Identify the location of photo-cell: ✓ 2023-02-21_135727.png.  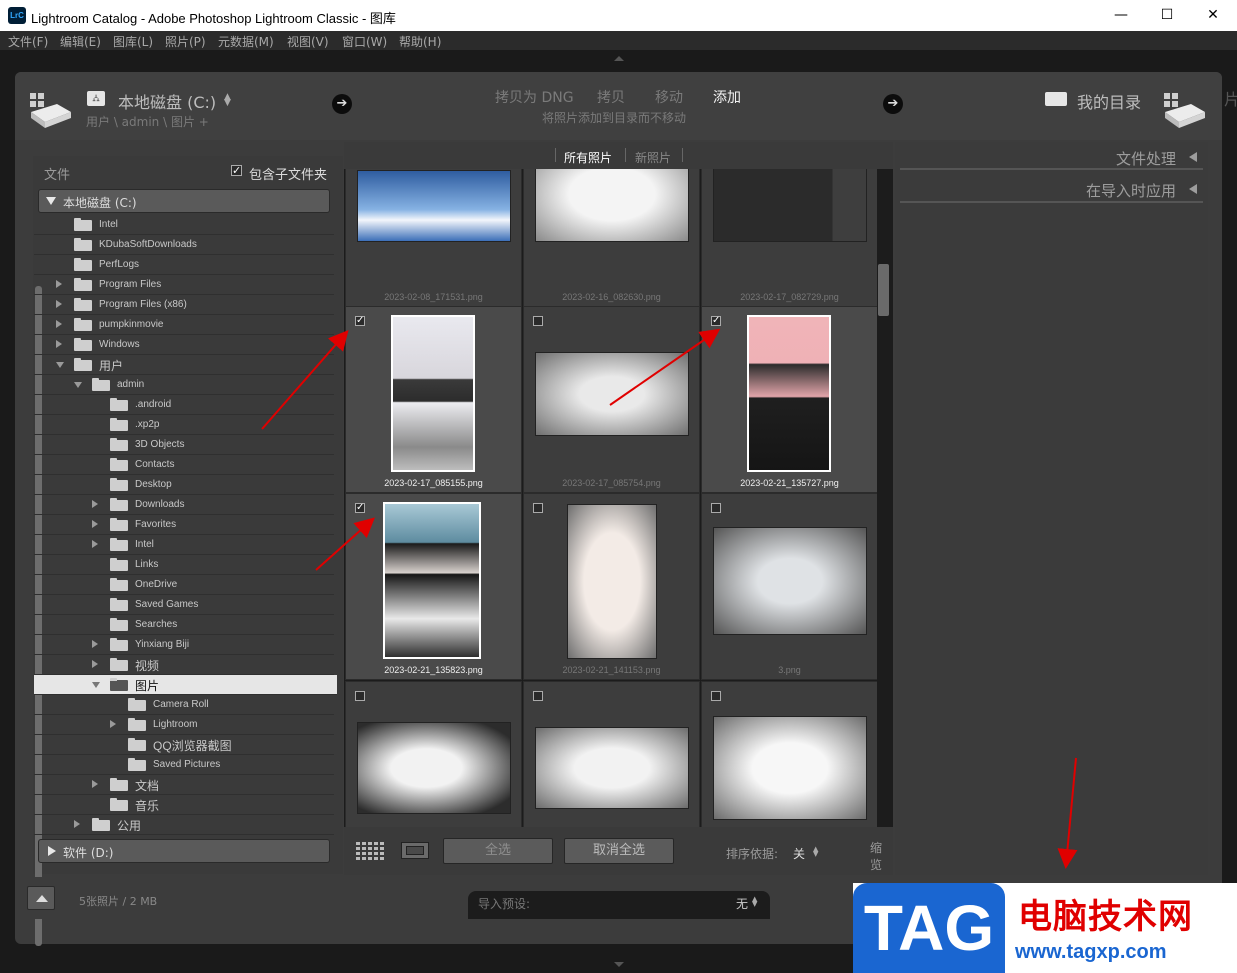
(789, 399).